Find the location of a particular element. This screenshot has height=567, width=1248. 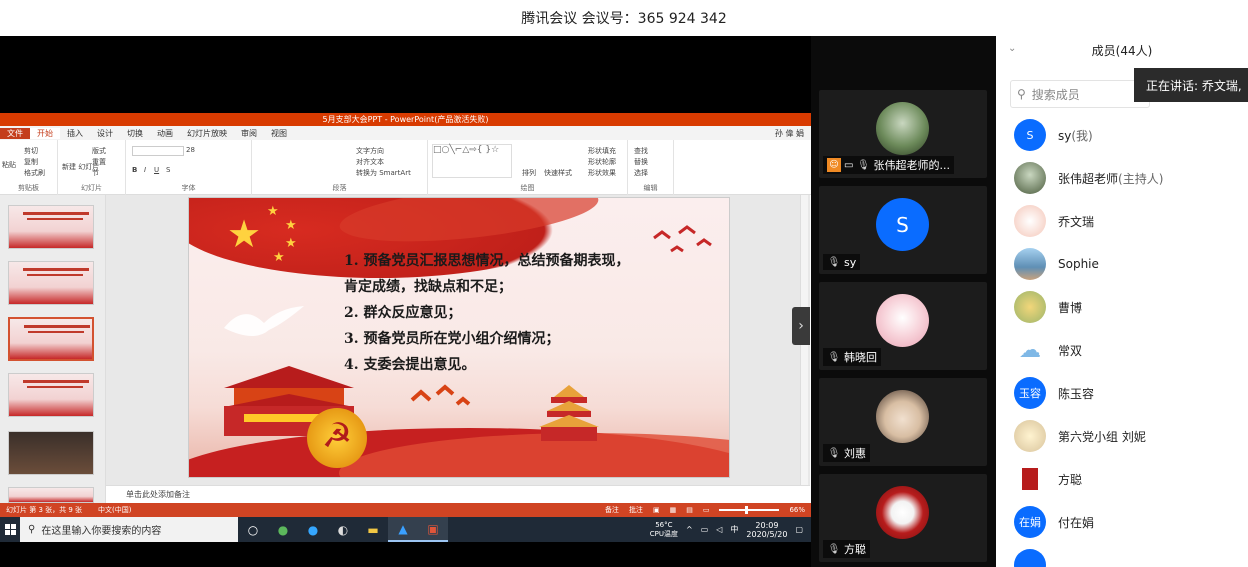

member-row: 方聪 is located at coordinates (1129, 479).